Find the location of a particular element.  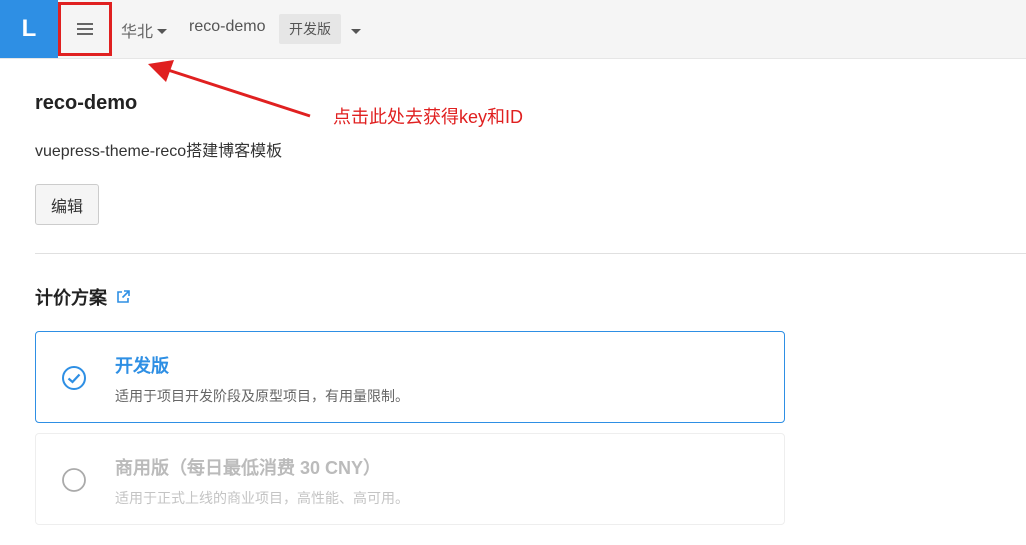

check-circle-icon is located at coordinates (74, 378).